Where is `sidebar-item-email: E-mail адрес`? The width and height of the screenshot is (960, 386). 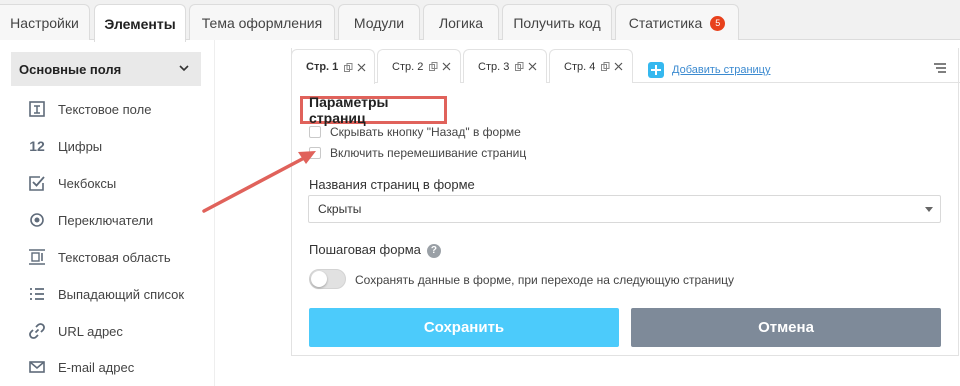
sidebar-item-email: E-mail адрес is located at coordinates (80, 367).